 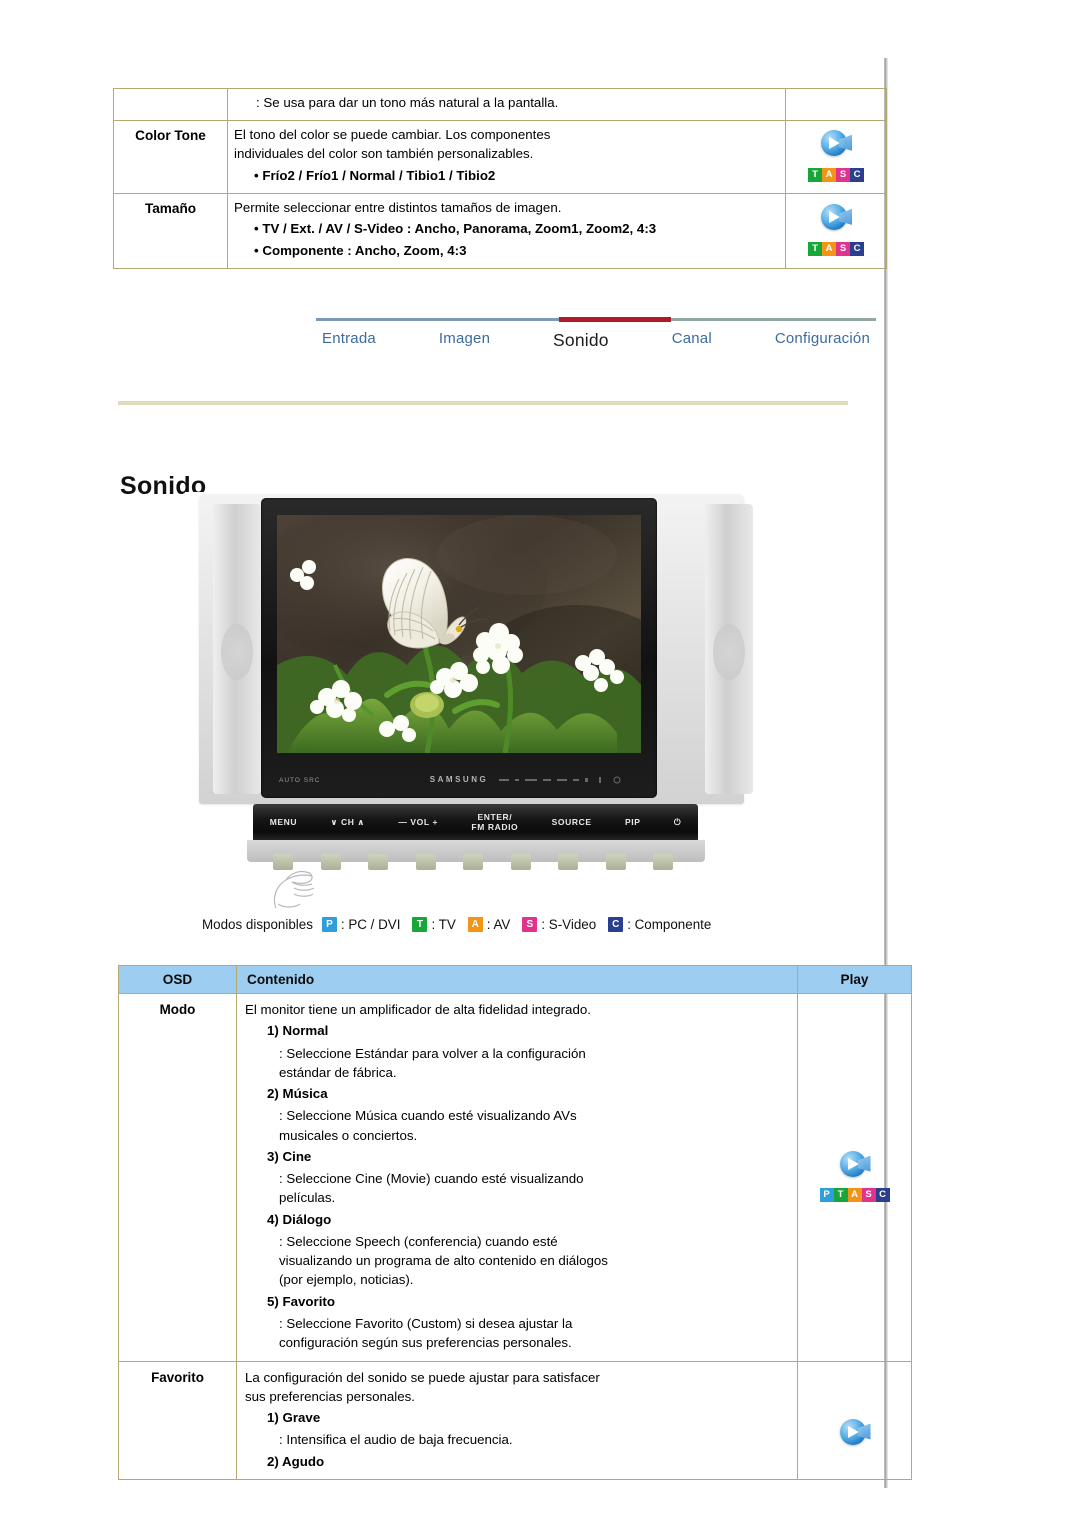 I want to click on source-button: SOURCE, so click(x=572, y=822).